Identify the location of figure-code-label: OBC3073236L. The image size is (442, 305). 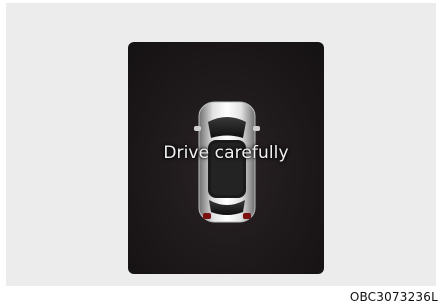
(393, 297).